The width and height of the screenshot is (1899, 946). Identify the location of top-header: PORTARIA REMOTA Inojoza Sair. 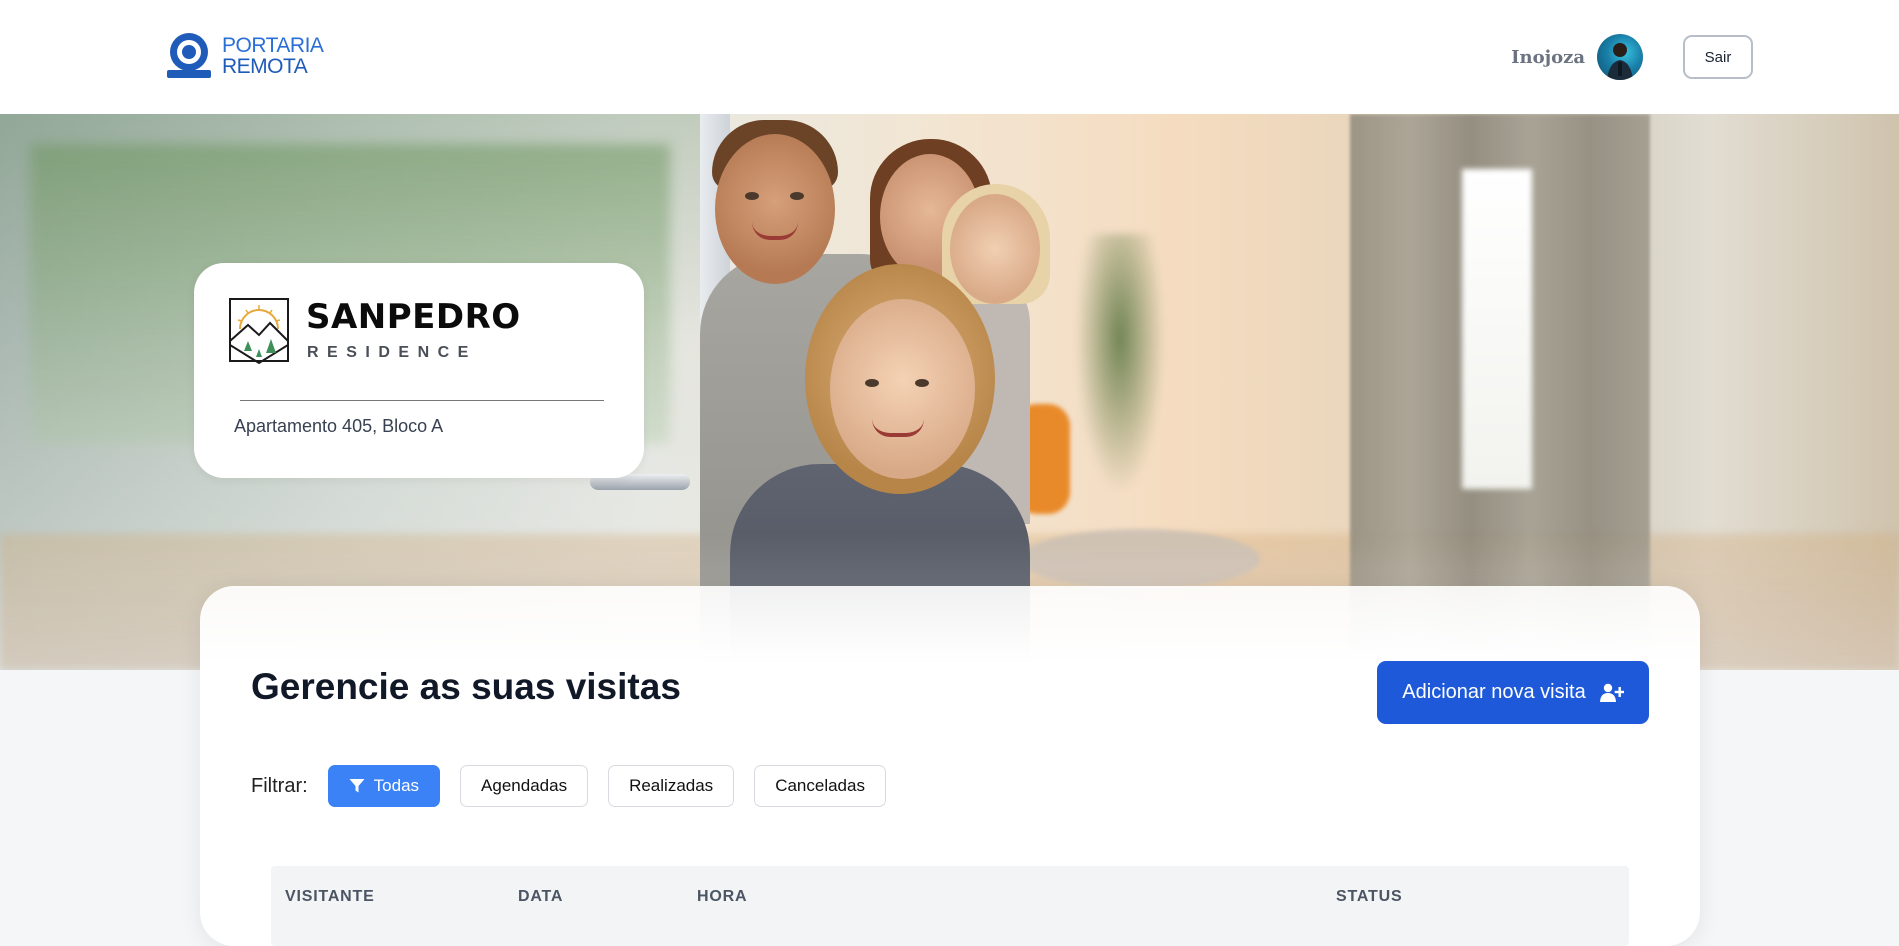
(949, 57).